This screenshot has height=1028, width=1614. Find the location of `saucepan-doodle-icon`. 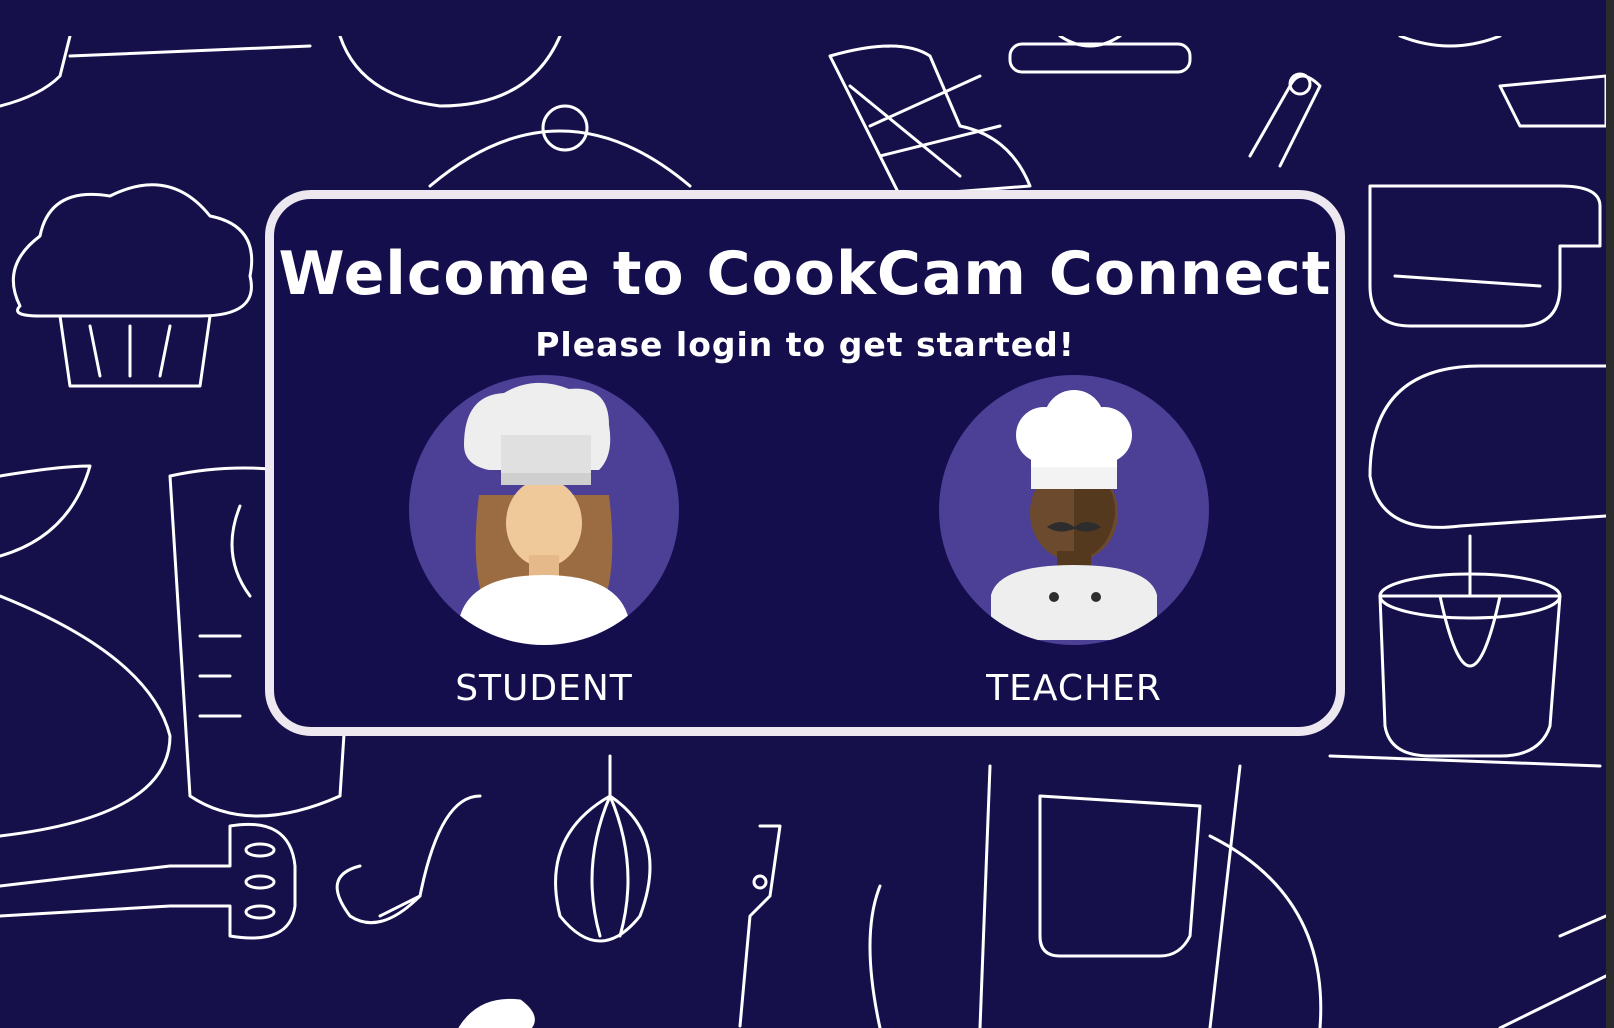

saucepan-doodle-icon is located at coordinates (1485, 256).